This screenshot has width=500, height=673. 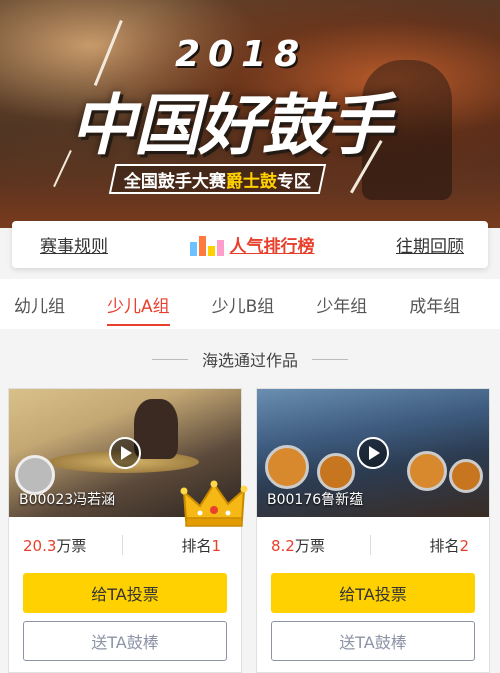 I want to click on entry-caption: B00023冯若涵, so click(x=67, y=500).